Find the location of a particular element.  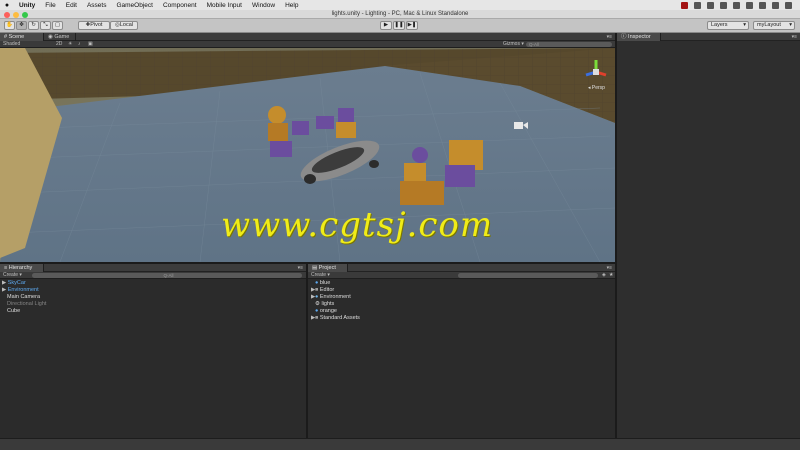

sync-status-icon is located at coordinates (710, 5).